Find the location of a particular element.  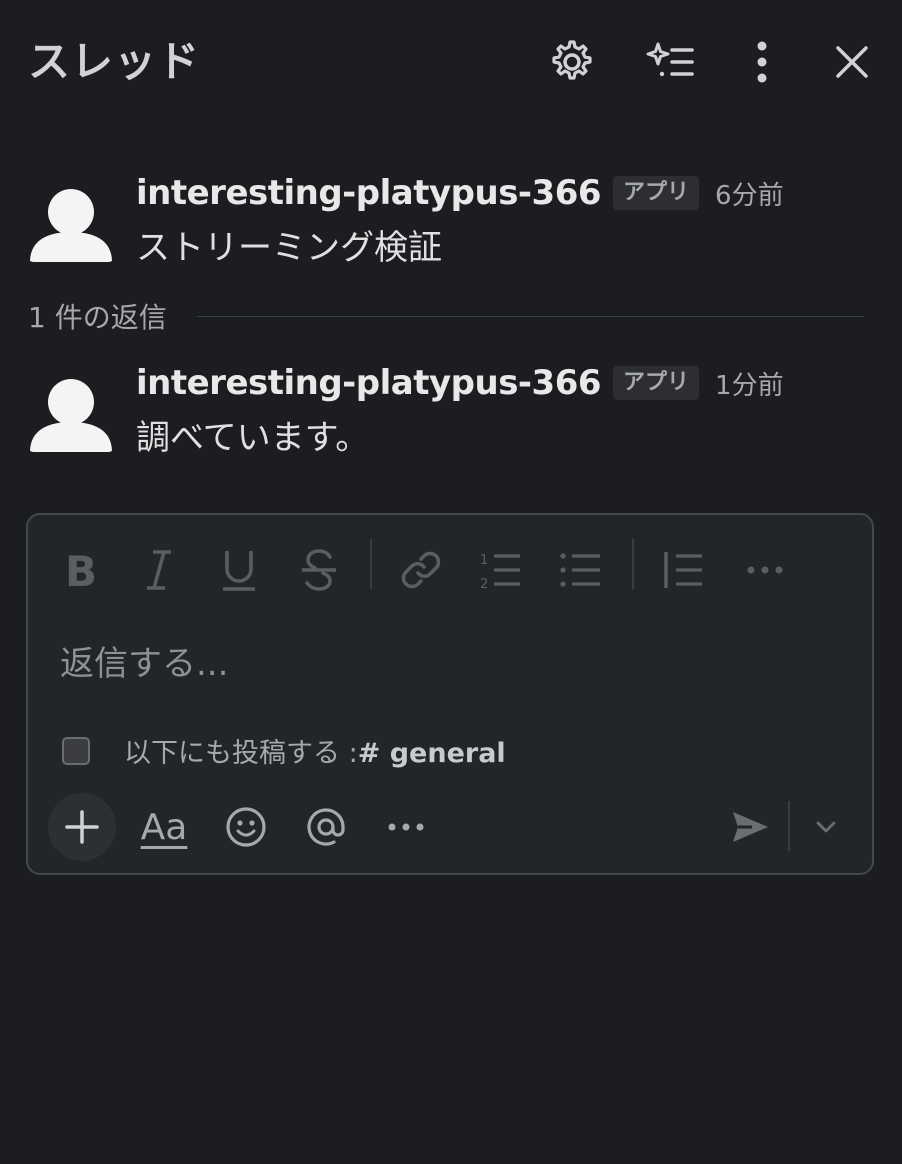

message-header: interesting-platypus-366 アプリ 6分前 is located at coordinates (460, 193).